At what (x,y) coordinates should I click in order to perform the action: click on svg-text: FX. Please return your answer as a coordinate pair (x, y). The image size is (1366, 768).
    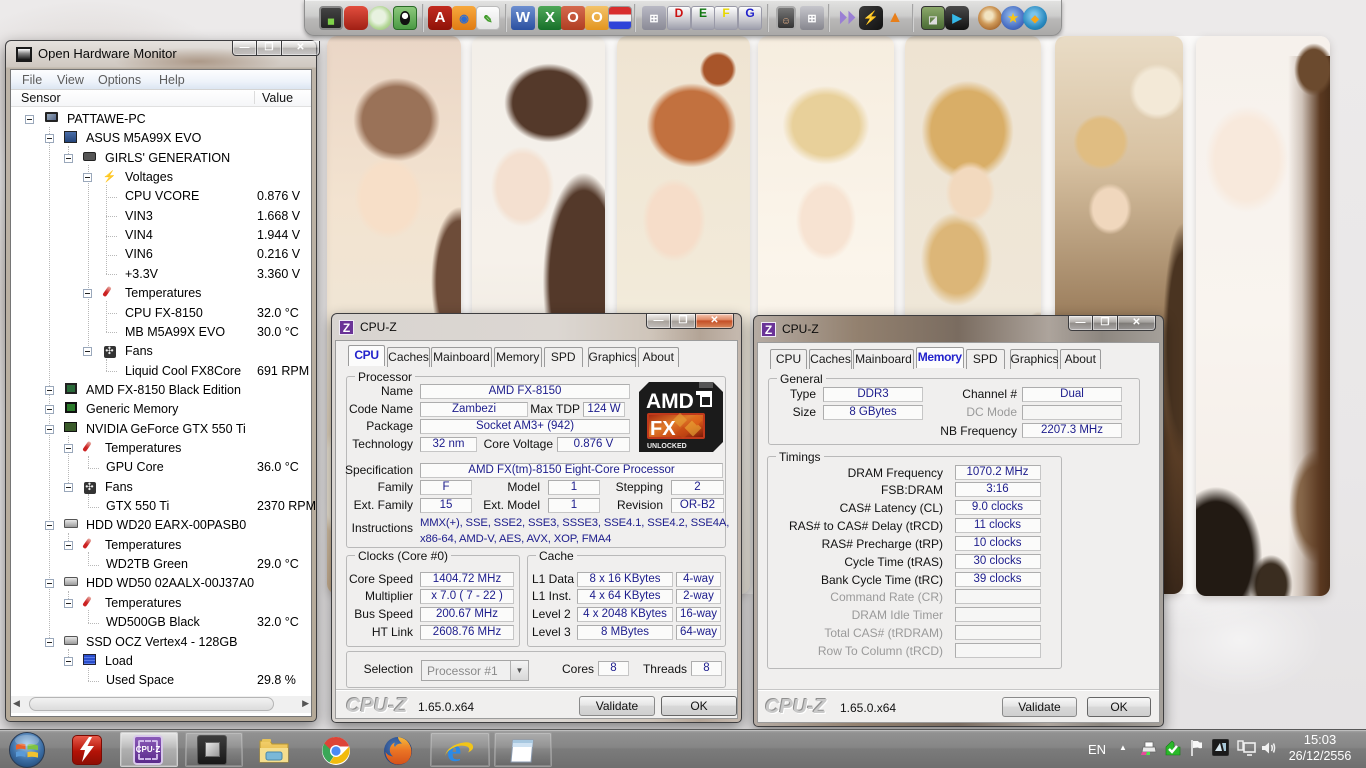
    Looking at the image, I should click on (663, 429).